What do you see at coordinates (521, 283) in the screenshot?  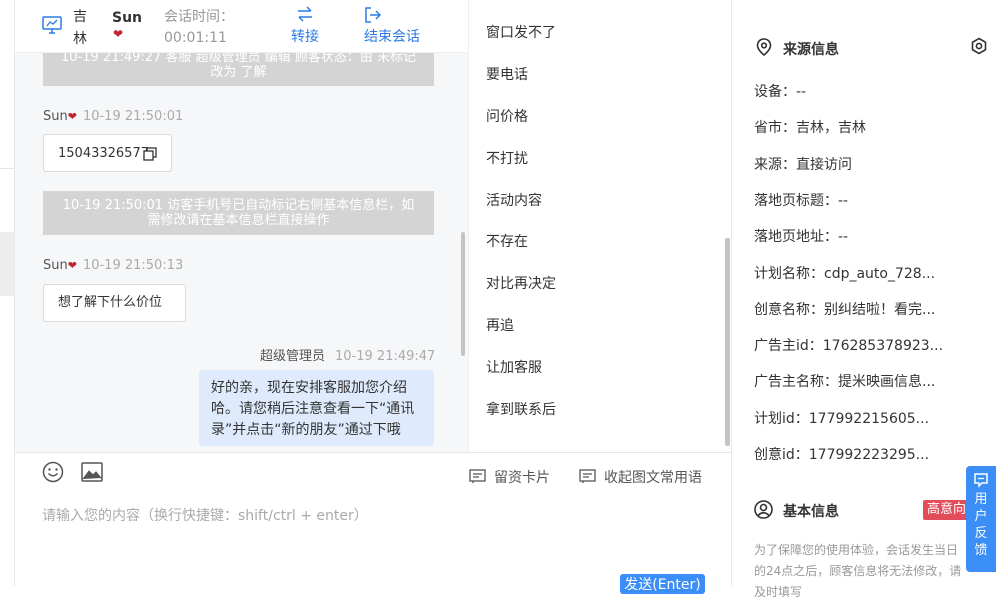 I see `quick-reply-item: 对比再决定` at bounding box center [521, 283].